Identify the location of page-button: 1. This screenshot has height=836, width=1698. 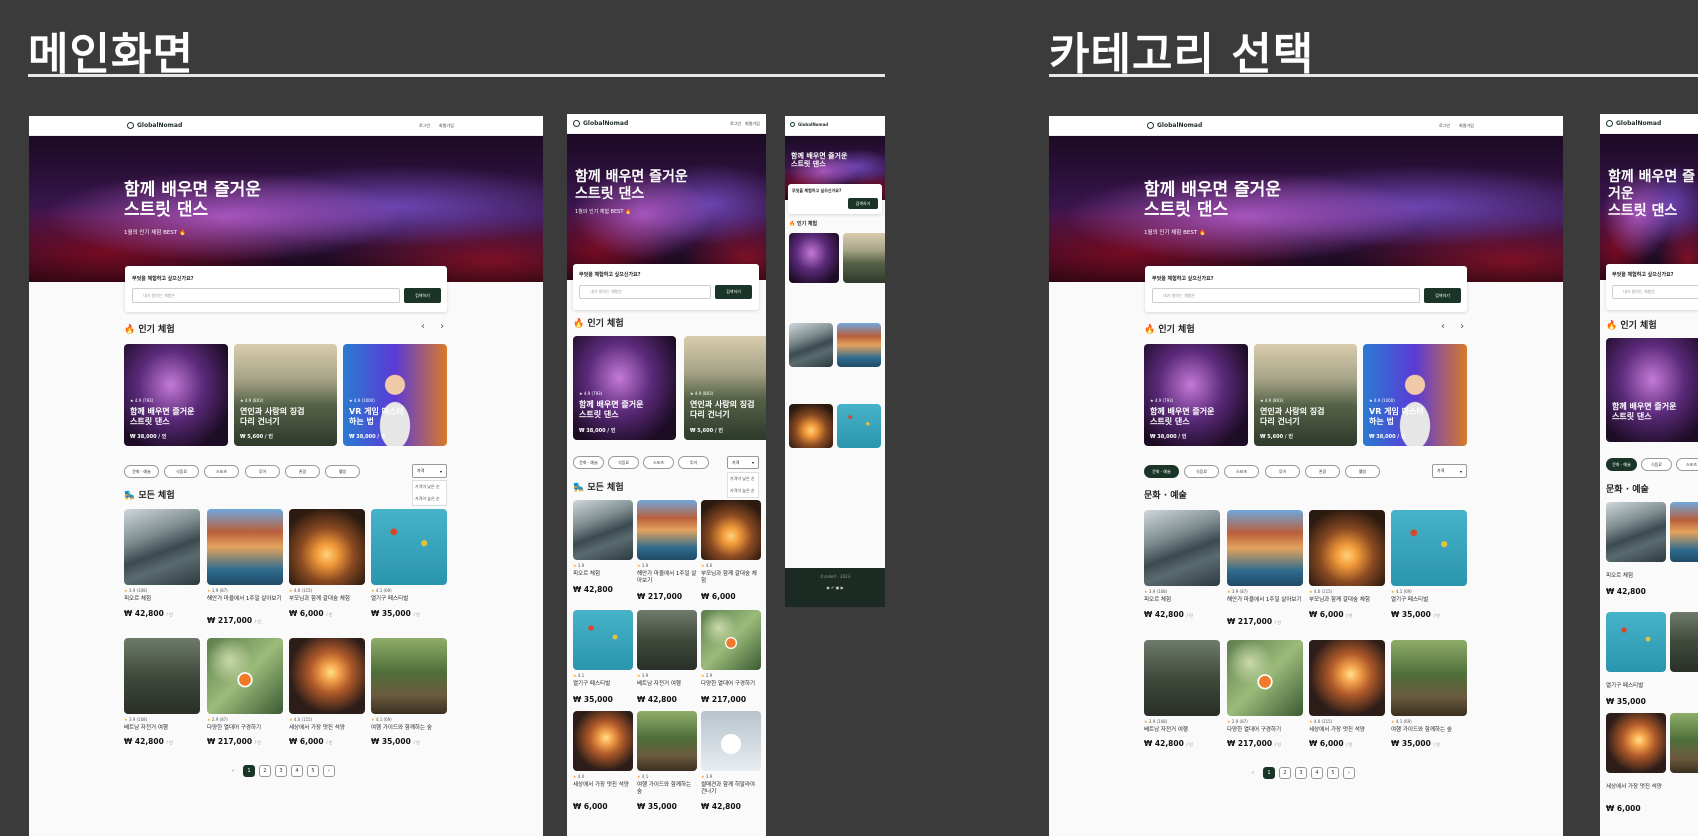
(249, 771).